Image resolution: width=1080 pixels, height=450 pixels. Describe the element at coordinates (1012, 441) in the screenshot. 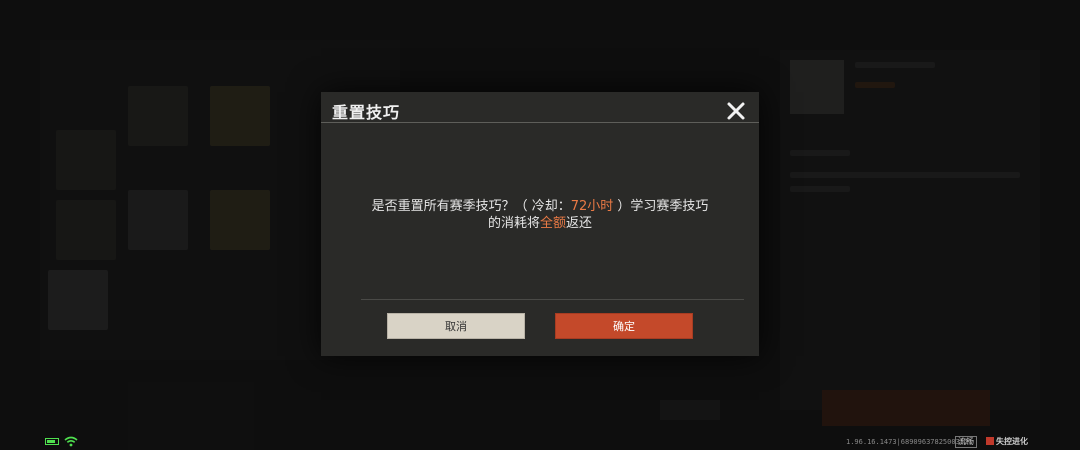

I see `logo-text: 失控进化` at that location.